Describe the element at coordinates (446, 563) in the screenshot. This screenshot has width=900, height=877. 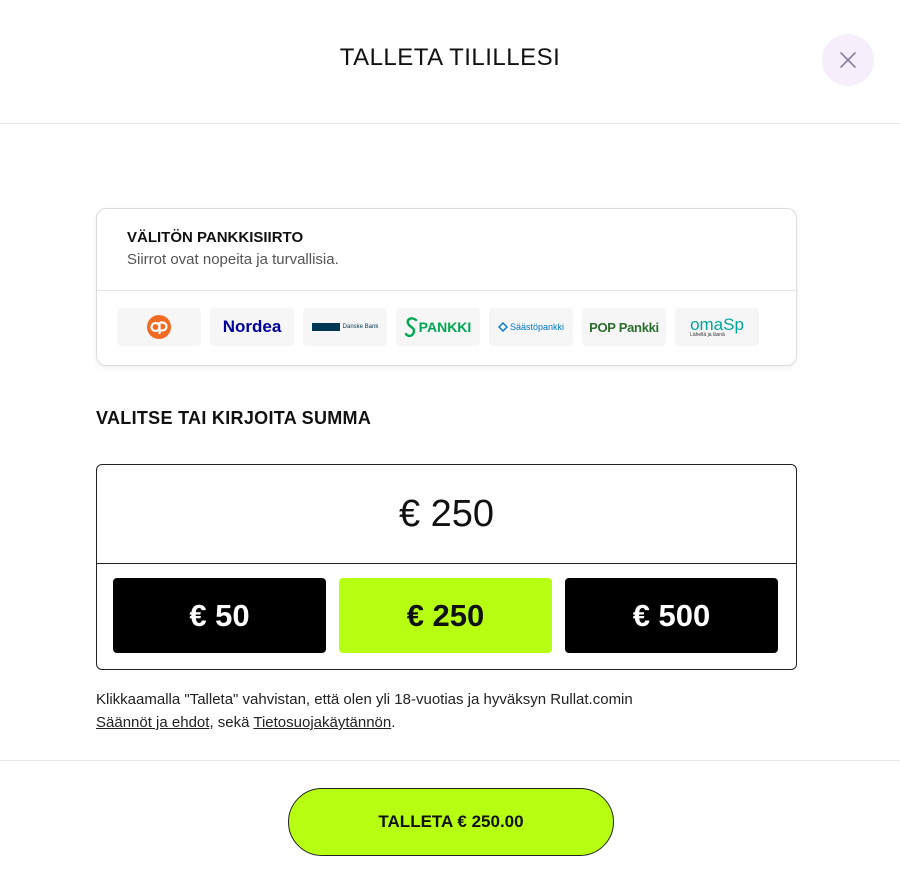
I see `amount-divider` at that location.